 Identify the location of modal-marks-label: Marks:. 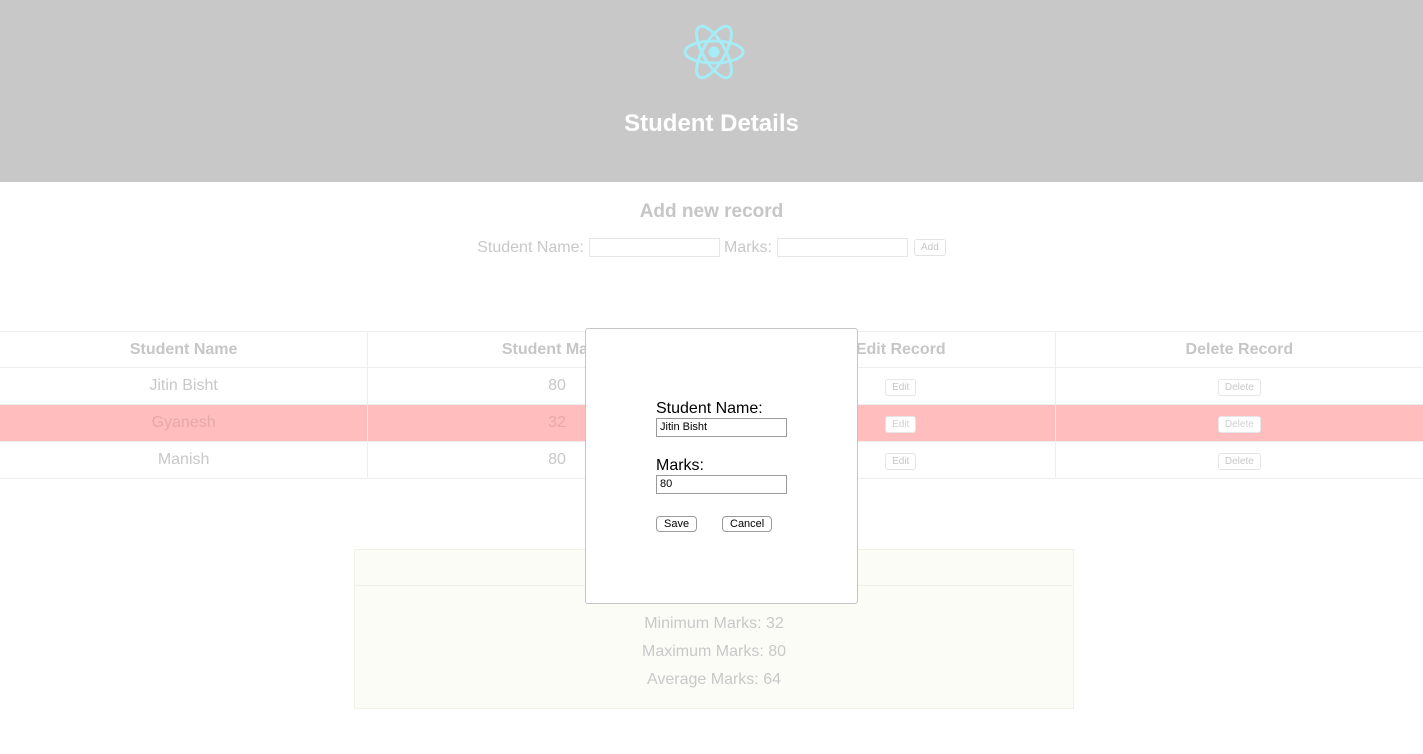
(680, 465).